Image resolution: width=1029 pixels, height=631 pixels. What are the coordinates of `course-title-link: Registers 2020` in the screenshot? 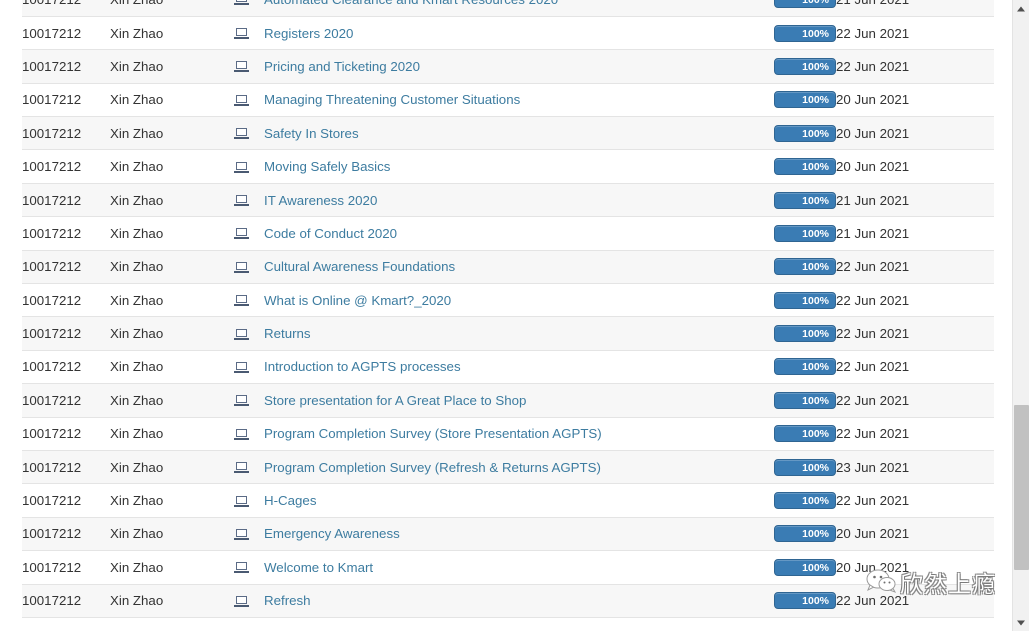 It's located at (308, 33).